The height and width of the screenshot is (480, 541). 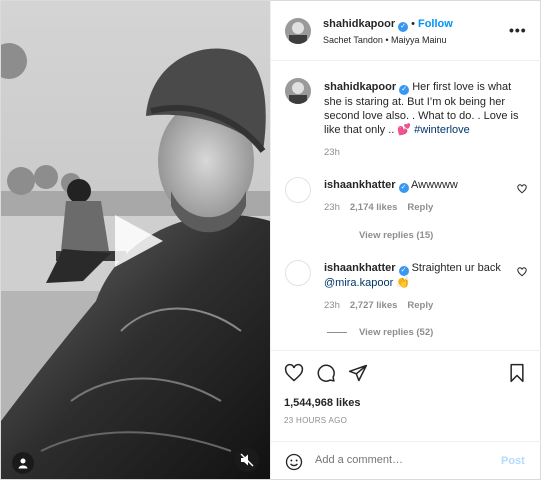 What do you see at coordinates (435, 24) in the screenshot?
I see `follow-button: Follow` at bounding box center [435, 24].